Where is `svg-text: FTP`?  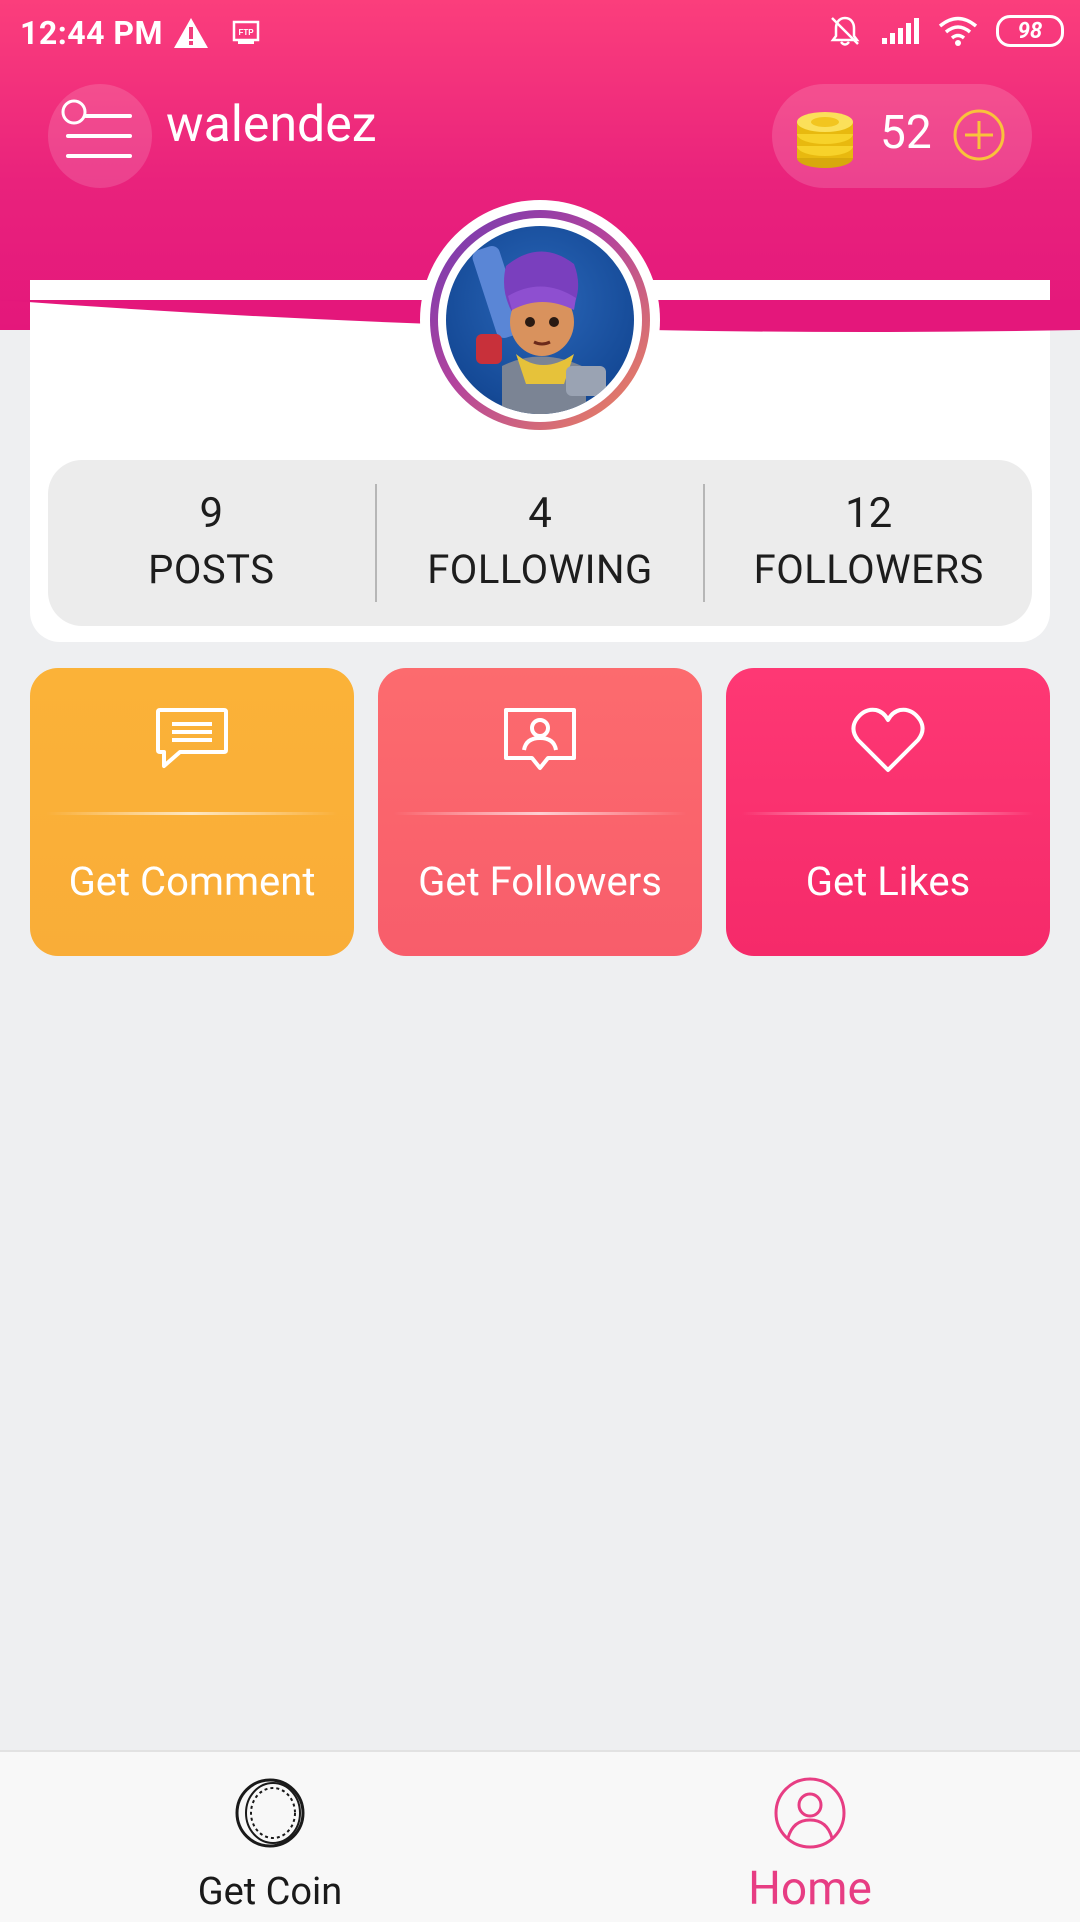
svg-text: FTP is located at coordinates (246, 32).